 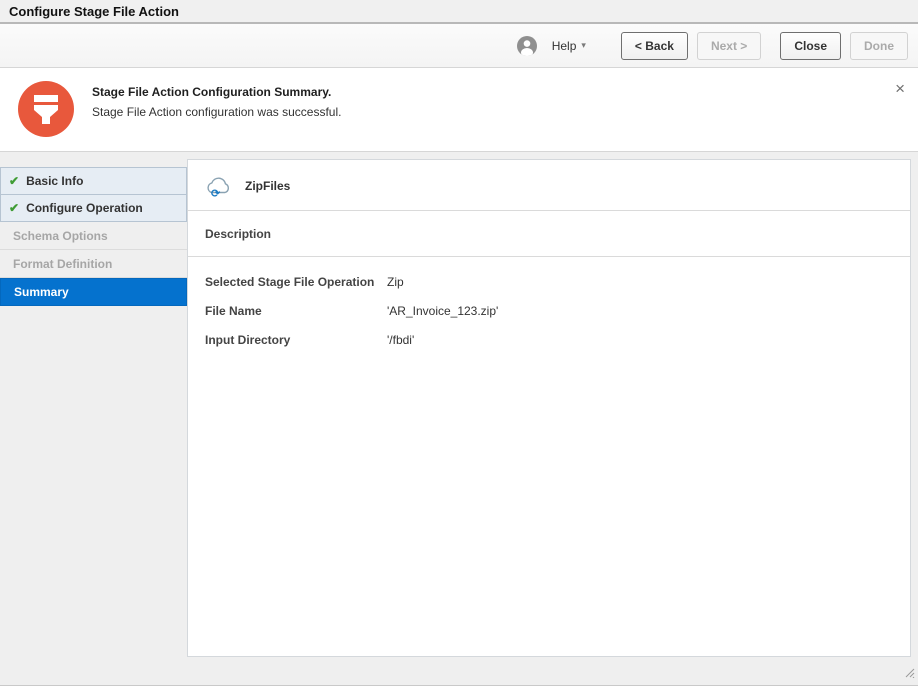 I want to click on help-label: Help, so click(x=564, y=45).